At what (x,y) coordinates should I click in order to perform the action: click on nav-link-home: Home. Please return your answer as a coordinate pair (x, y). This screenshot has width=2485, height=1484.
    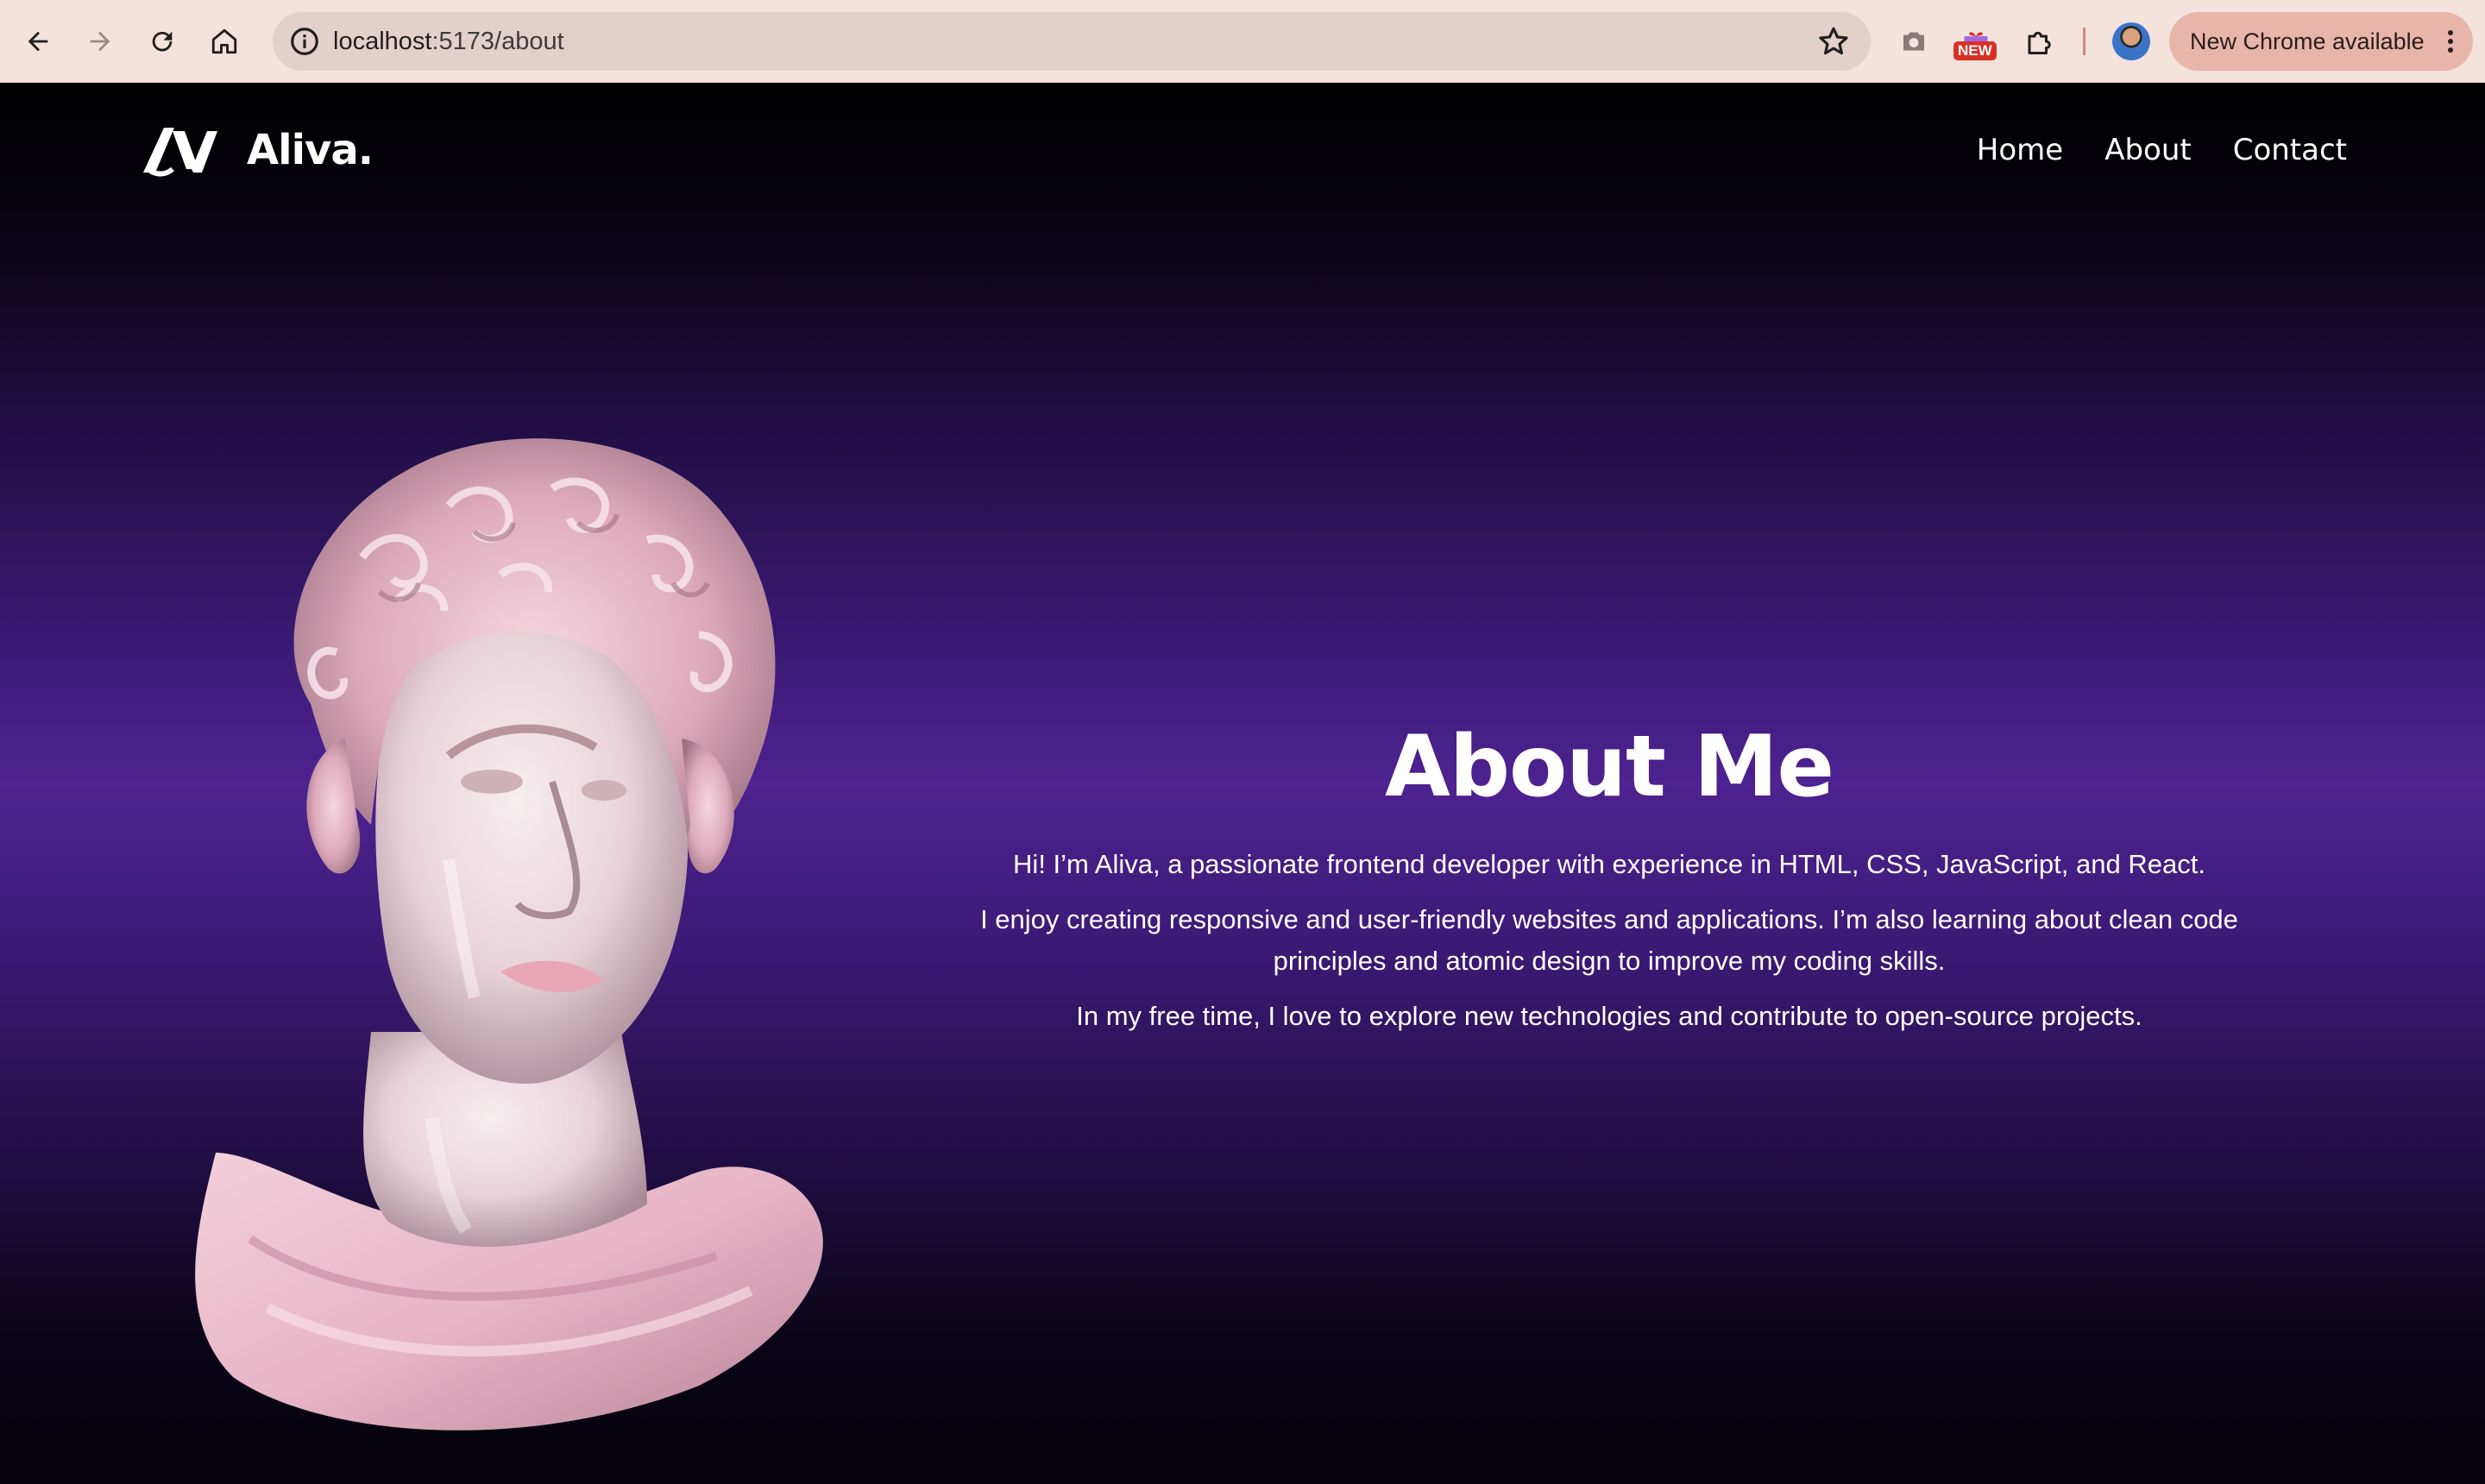
    Looking at the image, I should click on (2020, 150).